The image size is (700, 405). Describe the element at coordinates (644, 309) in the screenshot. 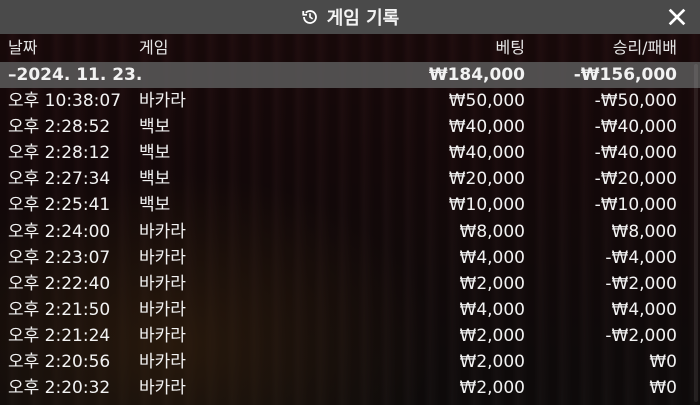

I see `record-result: ₩4,000` at that location.